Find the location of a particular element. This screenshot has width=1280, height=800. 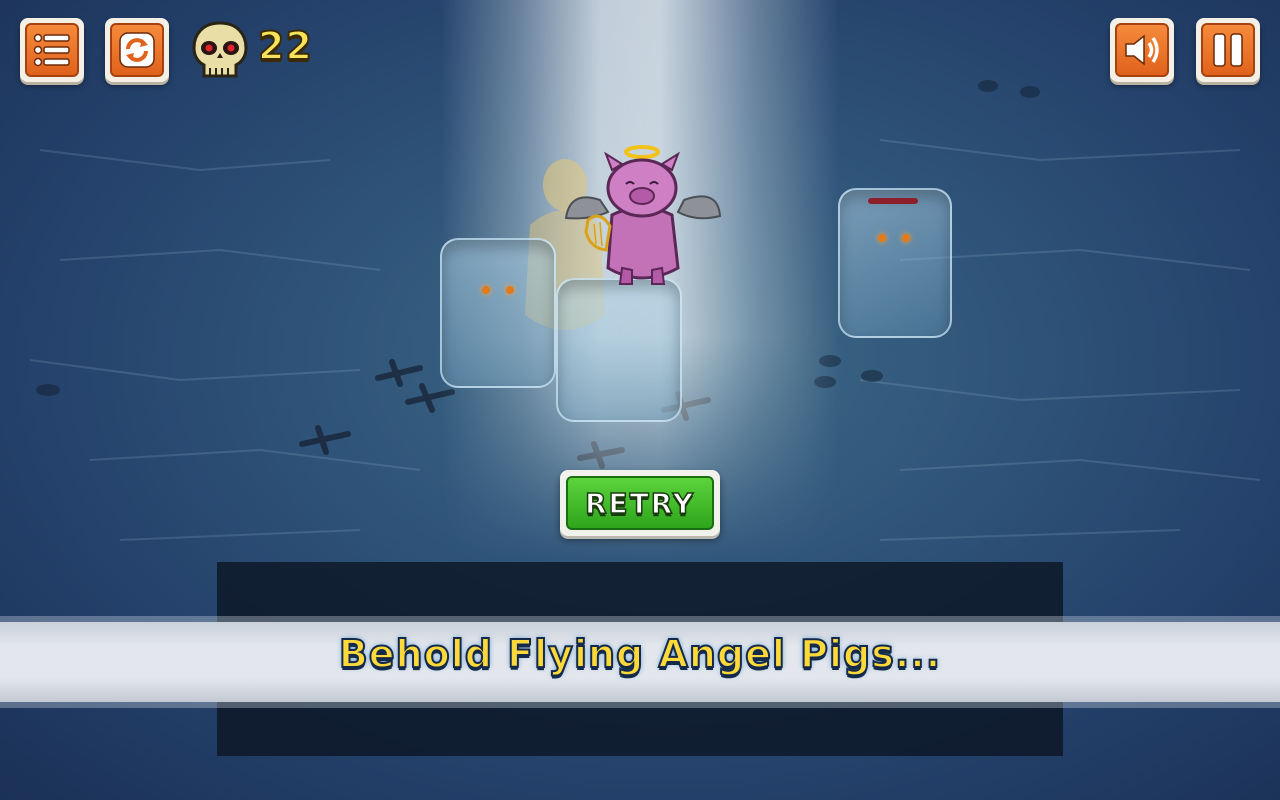

harp-icon is located at coordinates (598, 233).